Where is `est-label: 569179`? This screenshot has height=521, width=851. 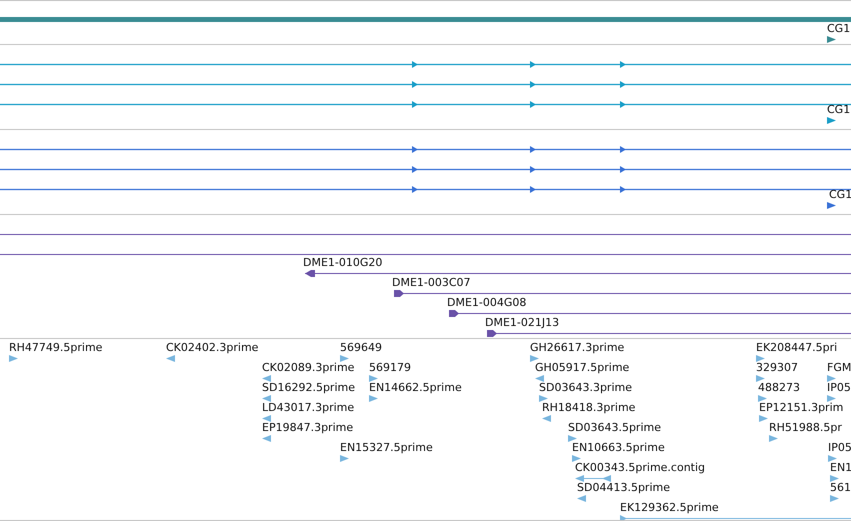
est-label: 569179 is located at coordinates (390, 367).